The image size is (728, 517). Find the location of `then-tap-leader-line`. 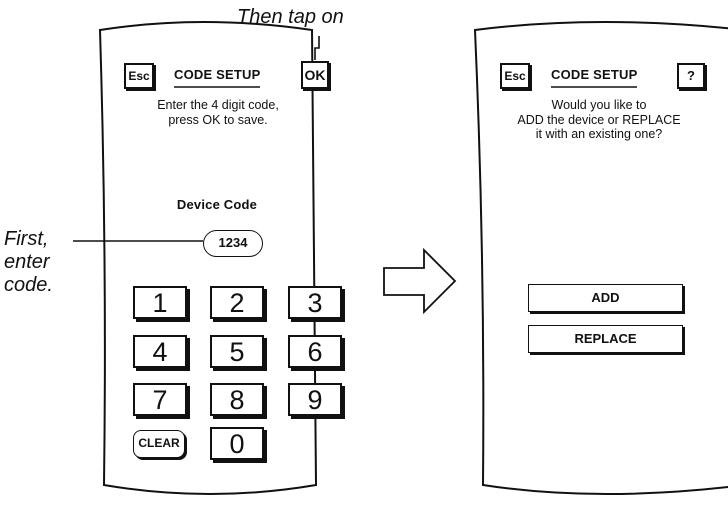

then-tap-leader-line is located at coordinates (317, 48).